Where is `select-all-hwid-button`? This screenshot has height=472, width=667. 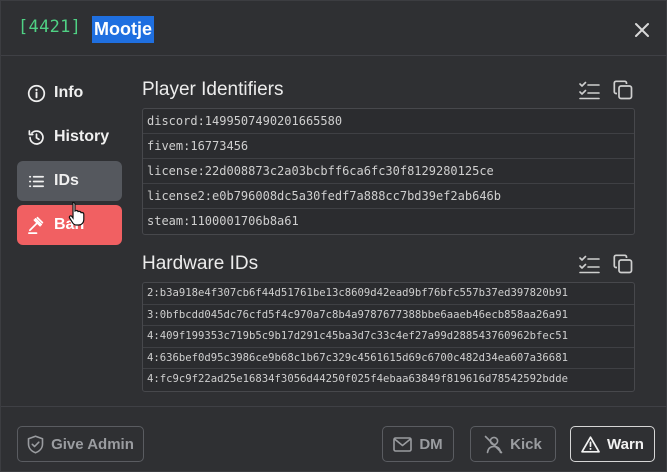 select-all-hwid-button is located at coordinates (589, 264).